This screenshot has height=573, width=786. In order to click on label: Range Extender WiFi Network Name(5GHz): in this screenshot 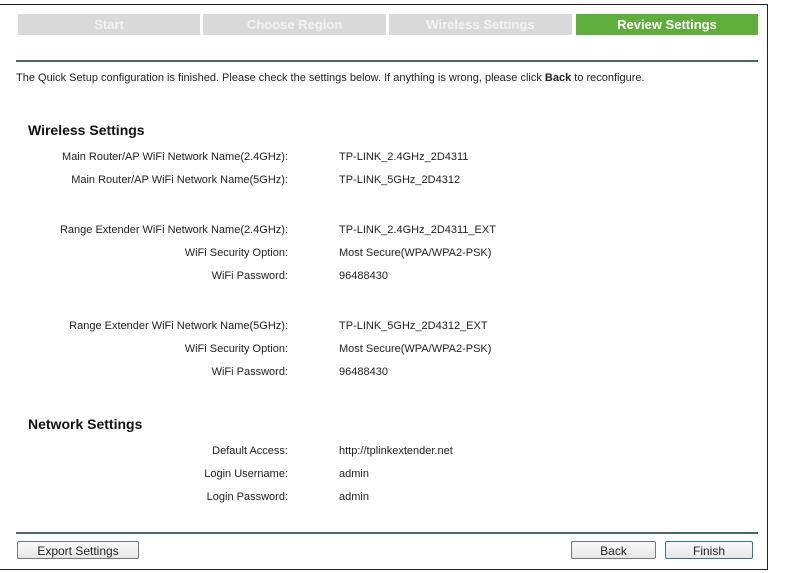, I will do `click(178, 326)`.